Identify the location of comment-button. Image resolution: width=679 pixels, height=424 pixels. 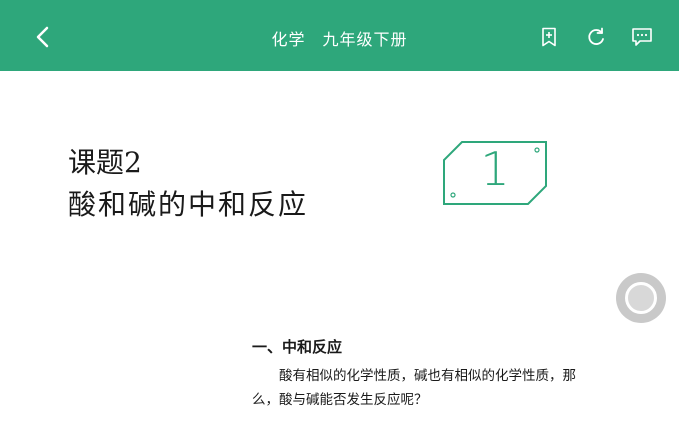
(642, 37).